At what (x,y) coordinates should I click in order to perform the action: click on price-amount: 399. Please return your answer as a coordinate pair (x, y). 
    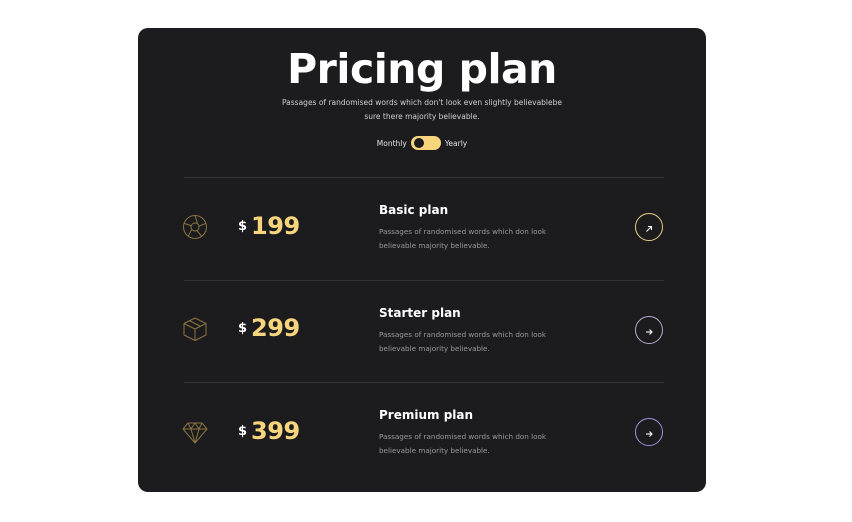
    Looking at the image, I should click on (275, 431).